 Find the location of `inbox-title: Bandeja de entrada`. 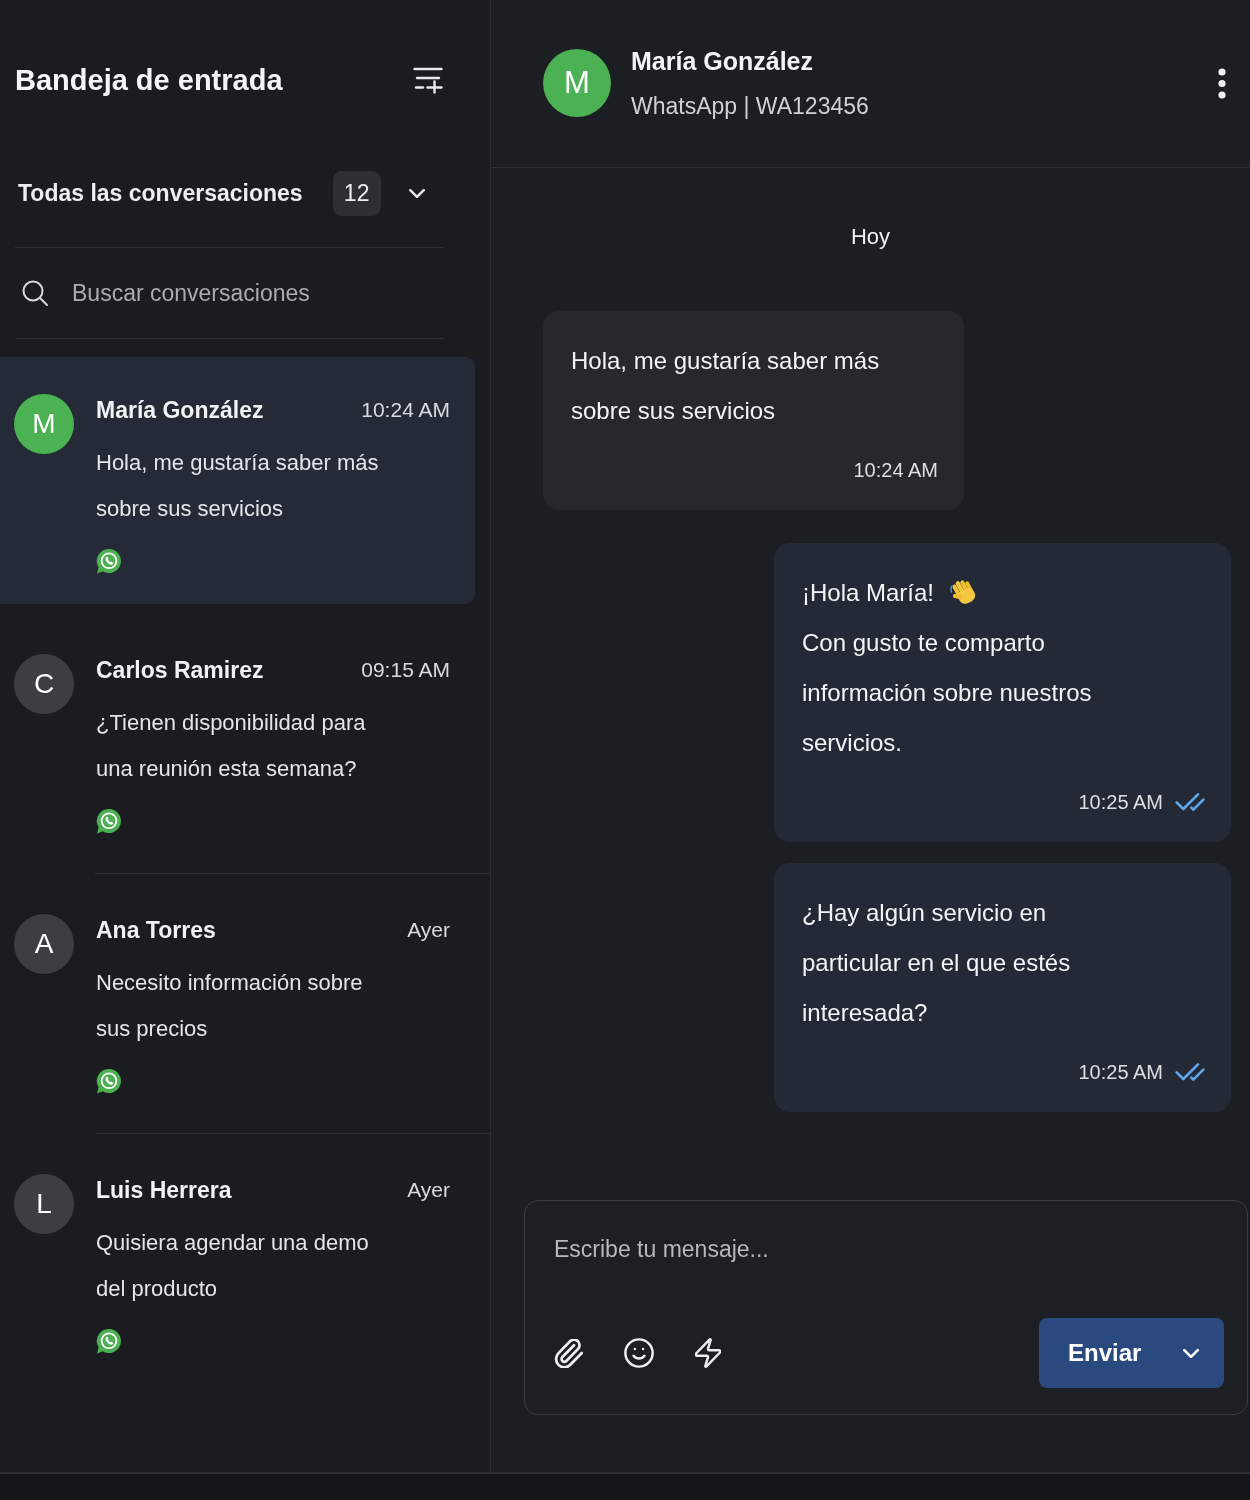

inbox-title: Bandeja de entrada is located at coordinates (149, 80).